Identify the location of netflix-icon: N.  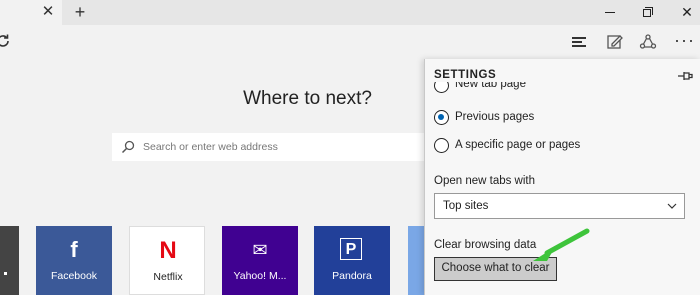
(168, 250).